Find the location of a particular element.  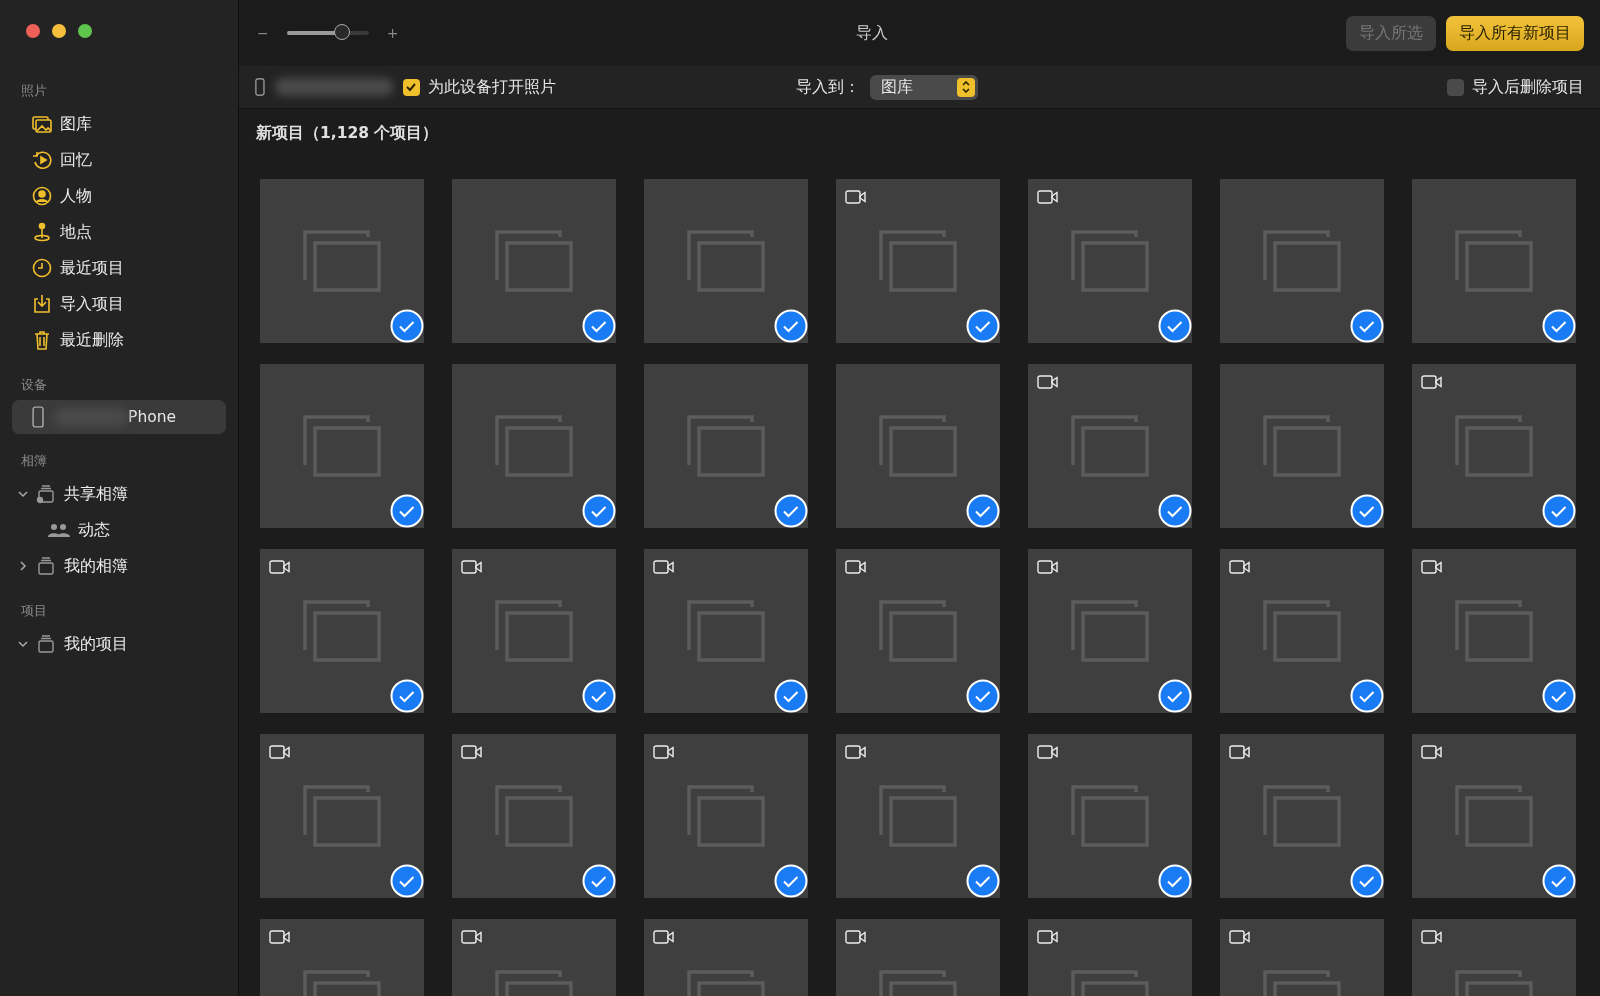

minimize-button is located at coordinates (59, 31).